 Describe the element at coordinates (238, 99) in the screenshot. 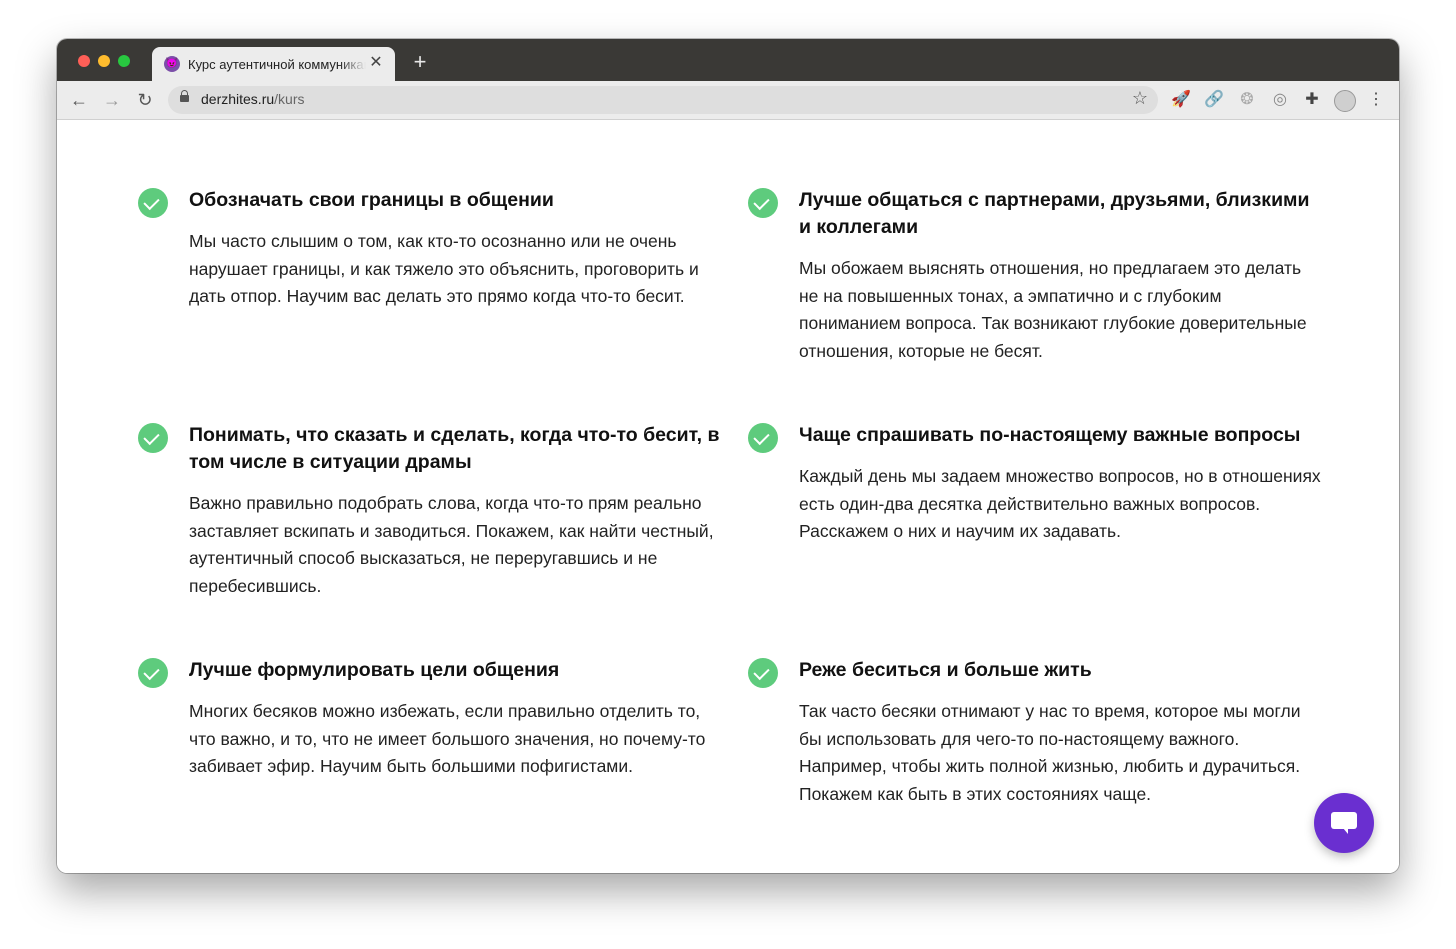

I see `url-host: derzhites.ru` at that location.